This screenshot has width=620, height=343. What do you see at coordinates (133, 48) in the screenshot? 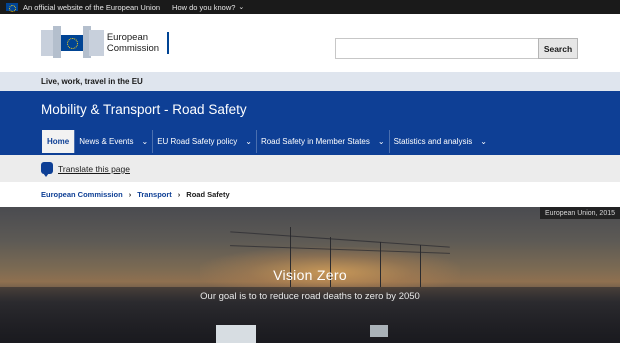
I see `logo-line-commission: Commission` at bounding box center [133, 48].